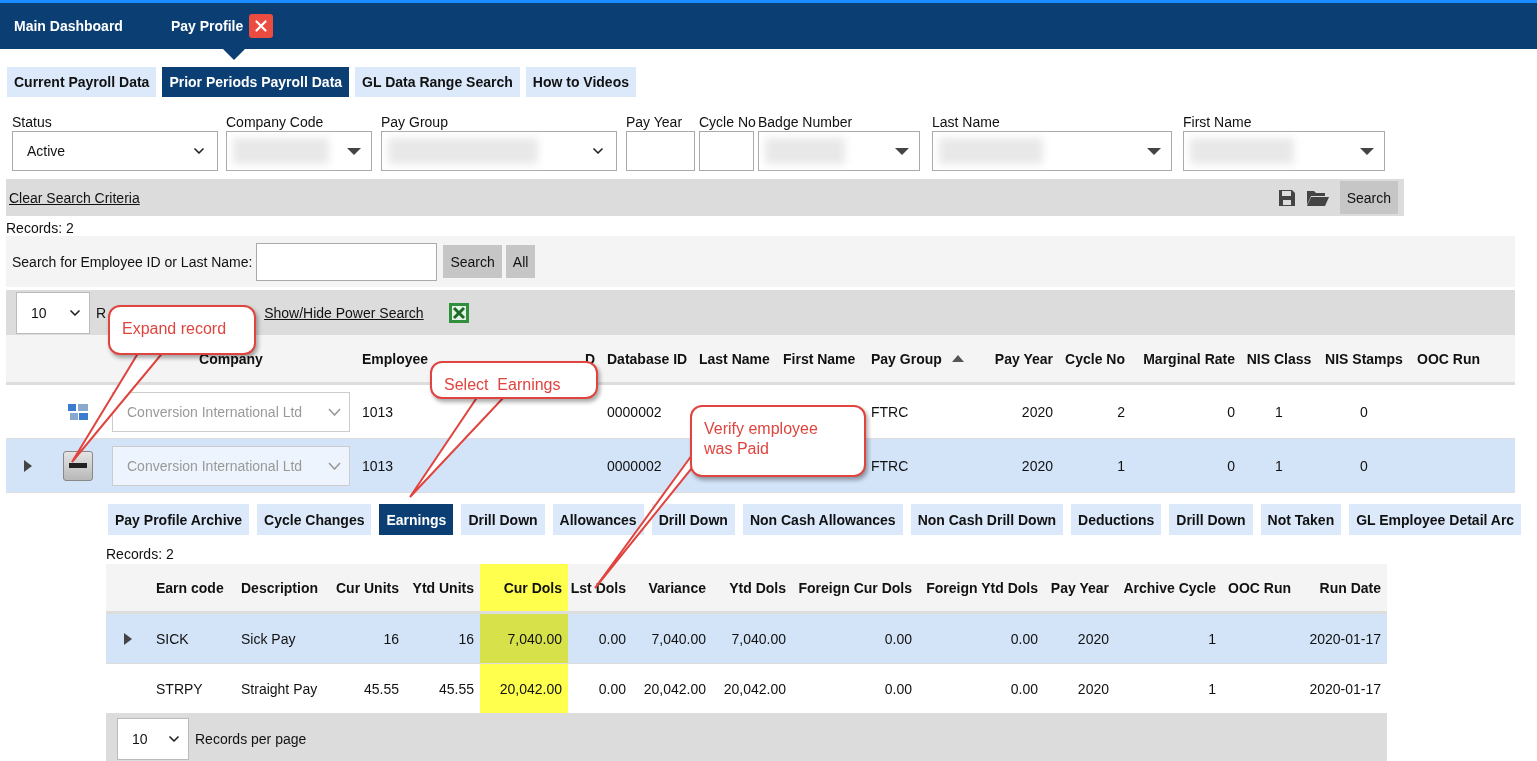  I want to click on table-cell: 0, so click(1231, 411).